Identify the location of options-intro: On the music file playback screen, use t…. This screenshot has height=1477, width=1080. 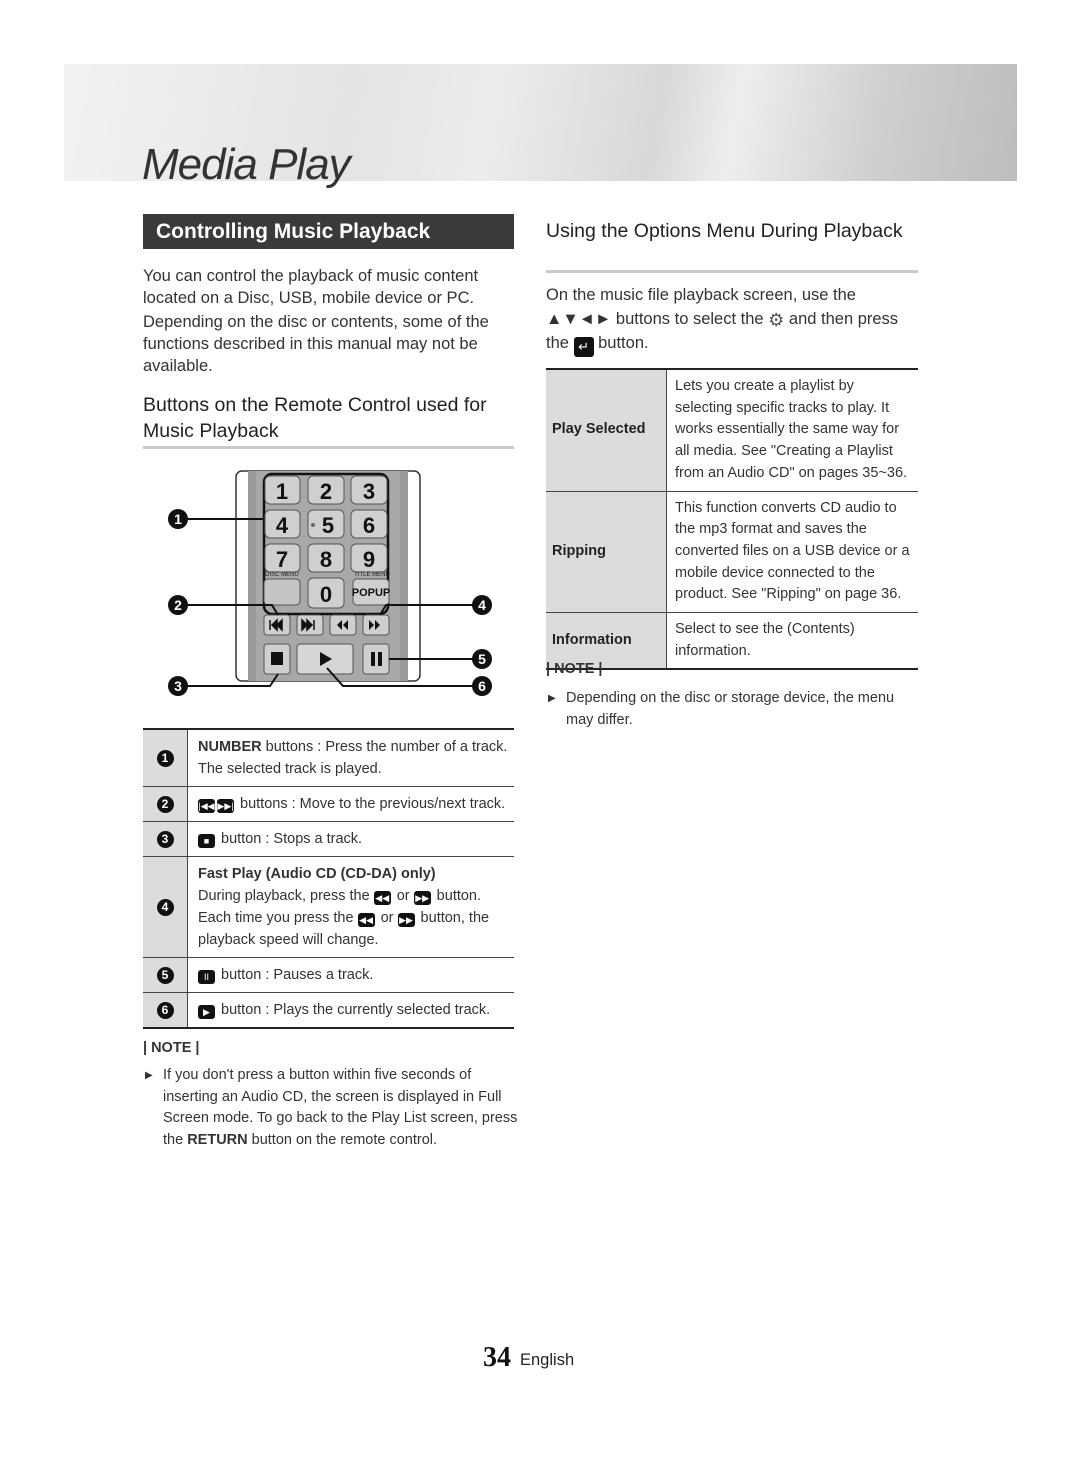
(733, 320).